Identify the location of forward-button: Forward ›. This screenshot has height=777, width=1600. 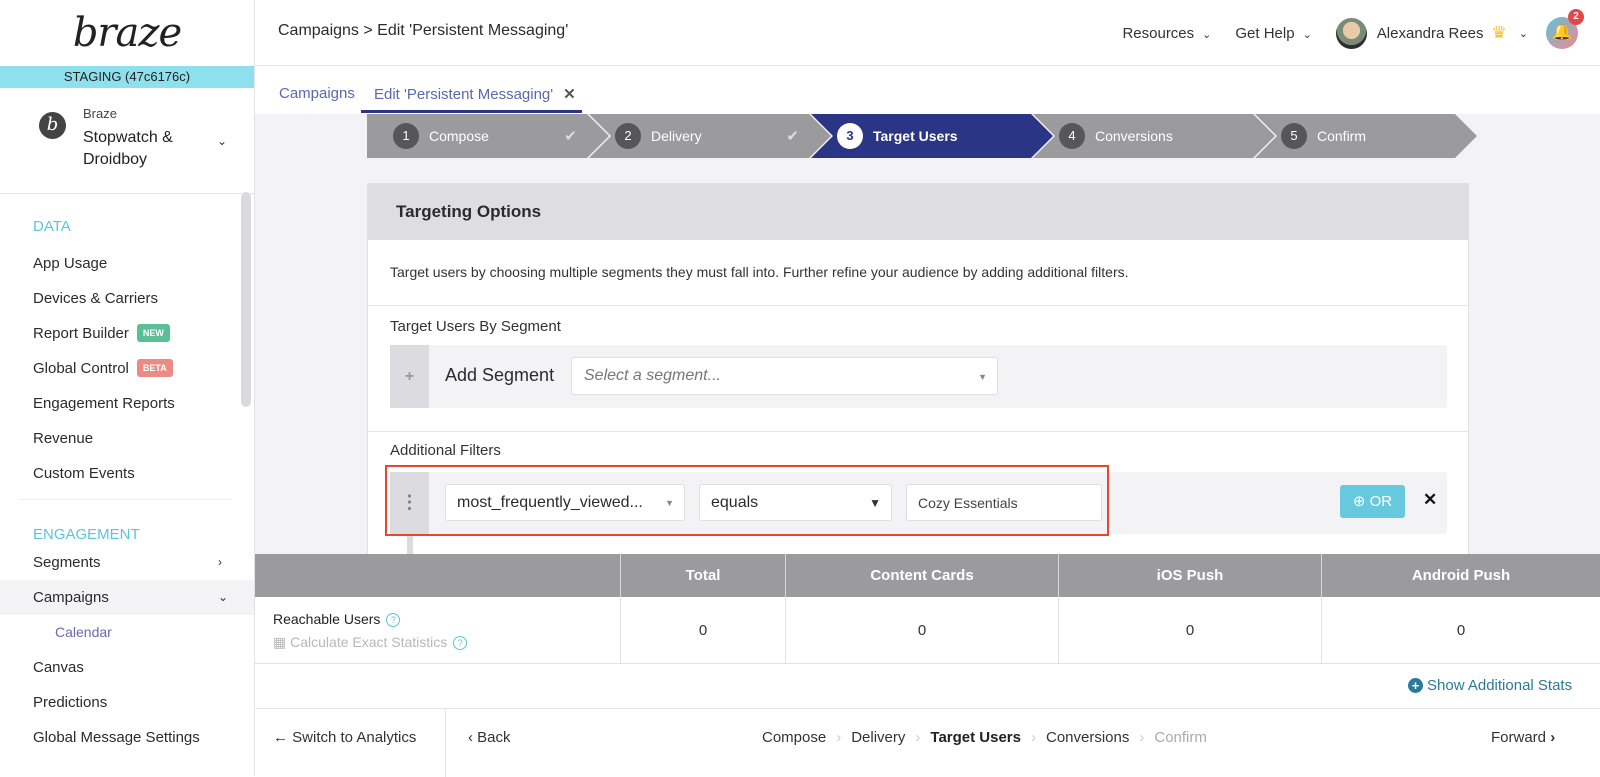
(1523, 737).